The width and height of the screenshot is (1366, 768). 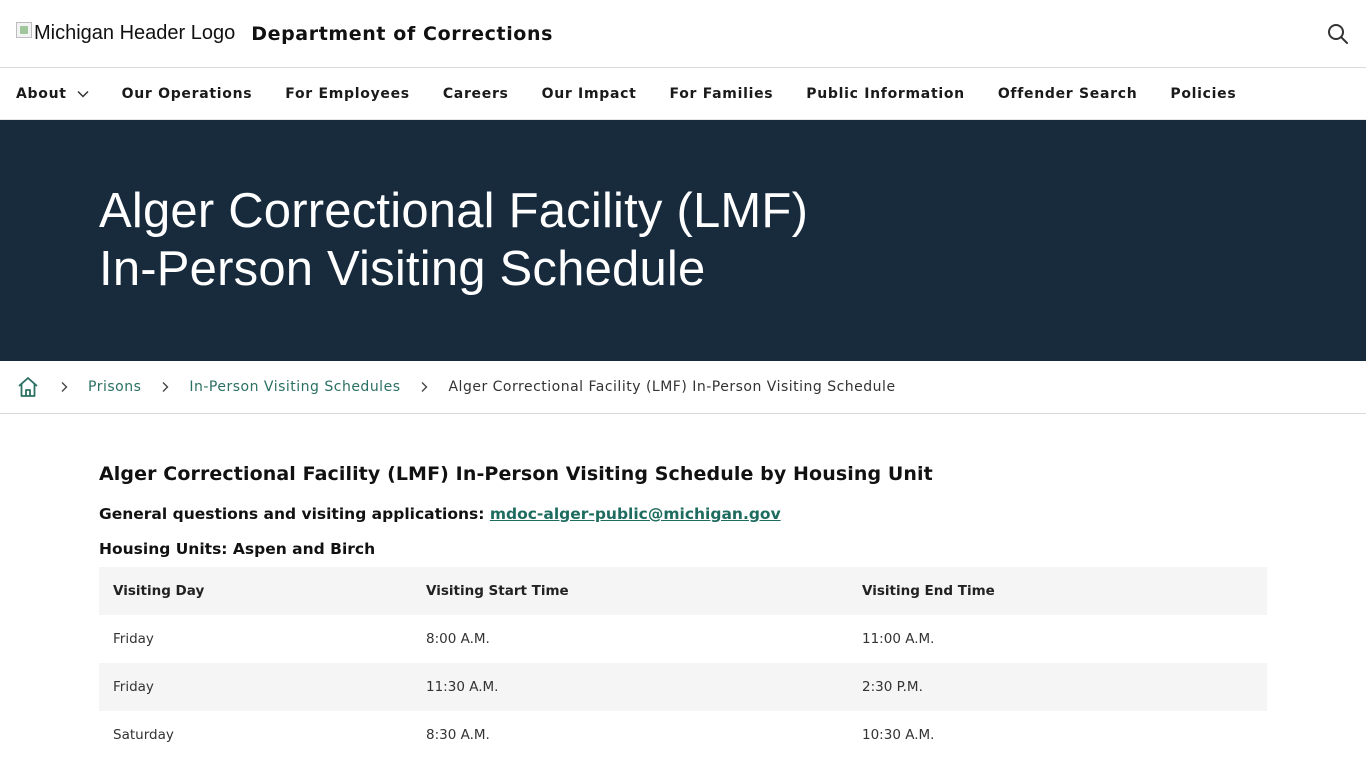 I want to click on michigan-header-logo: Michigan Header Logo, so click(x=125, y=34).